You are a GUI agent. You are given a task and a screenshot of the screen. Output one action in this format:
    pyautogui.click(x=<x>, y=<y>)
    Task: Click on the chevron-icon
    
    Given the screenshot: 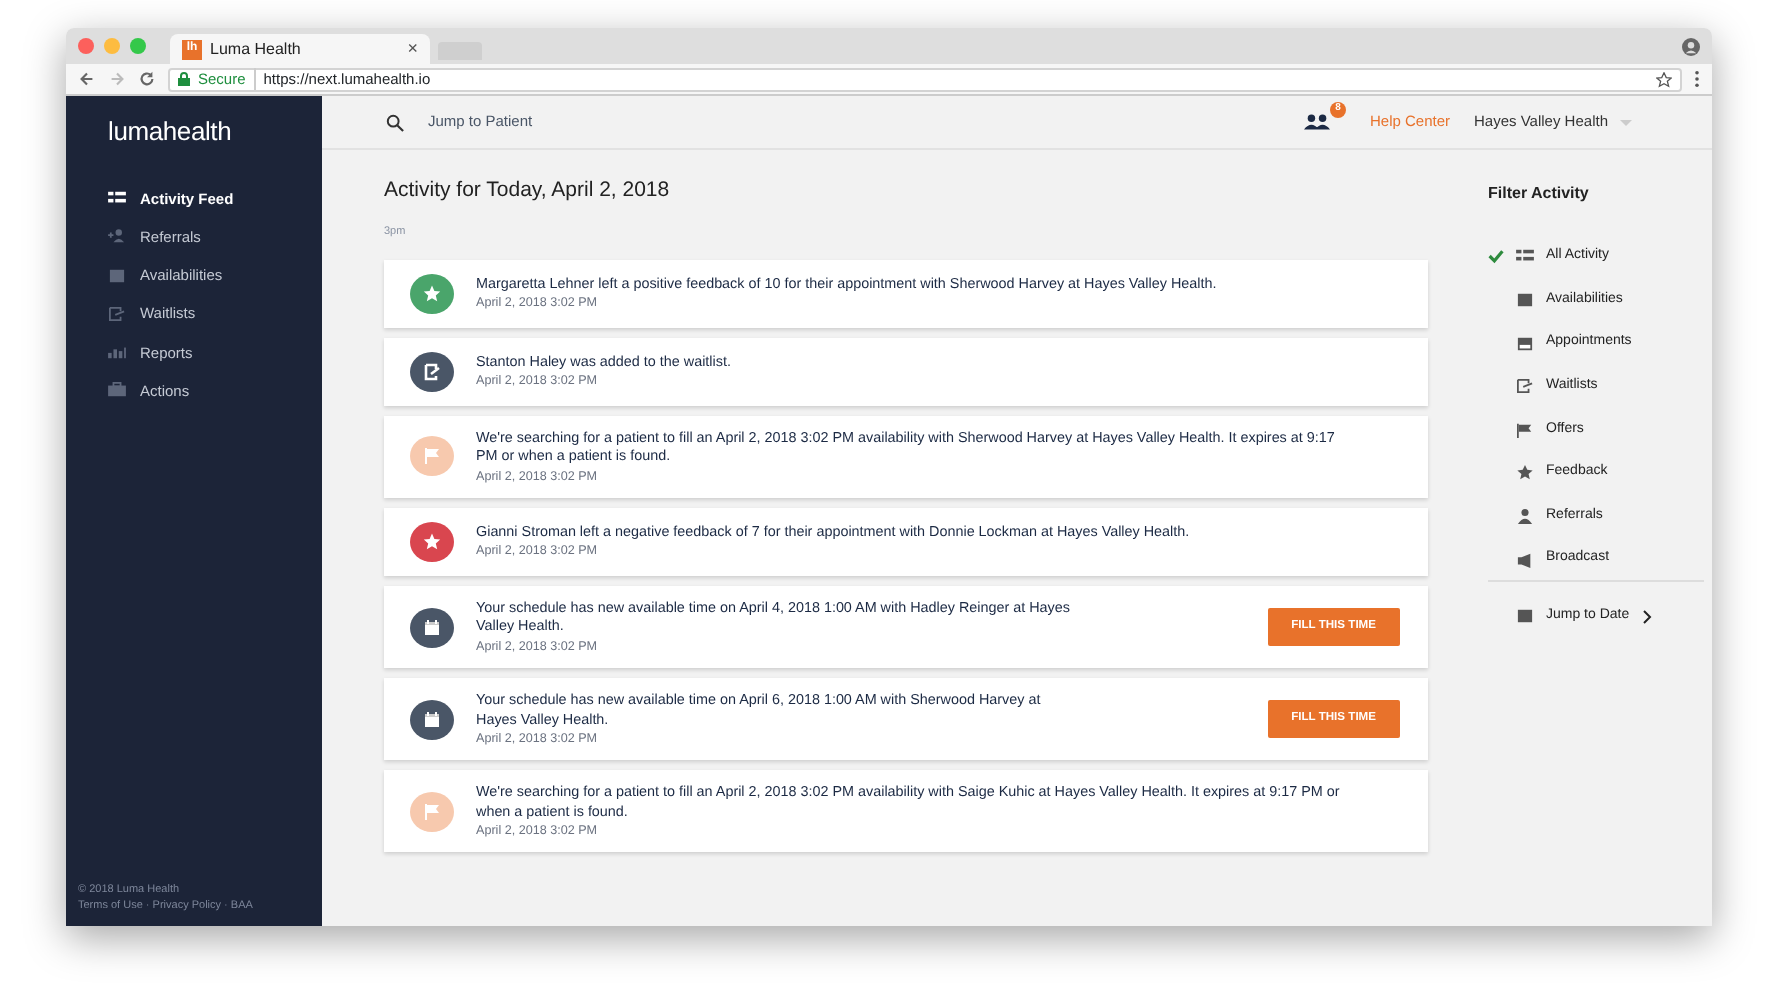 What is the action you would take?
    pyautogui.click(x=1646, y=616)
    